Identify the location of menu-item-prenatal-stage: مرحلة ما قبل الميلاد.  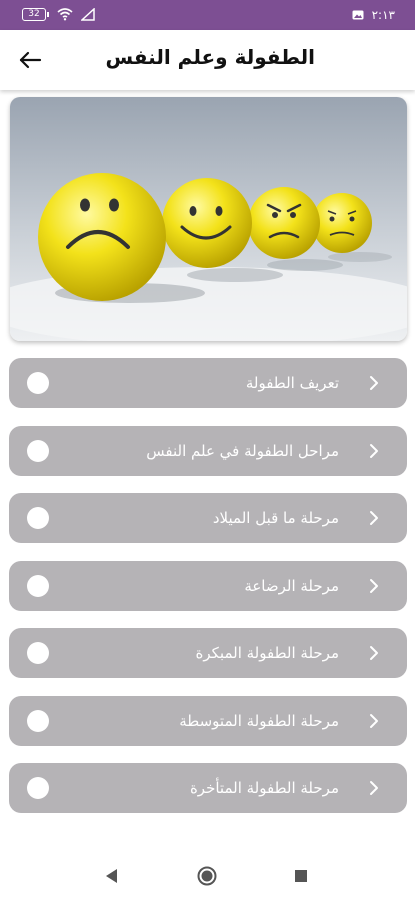
(208, 518).